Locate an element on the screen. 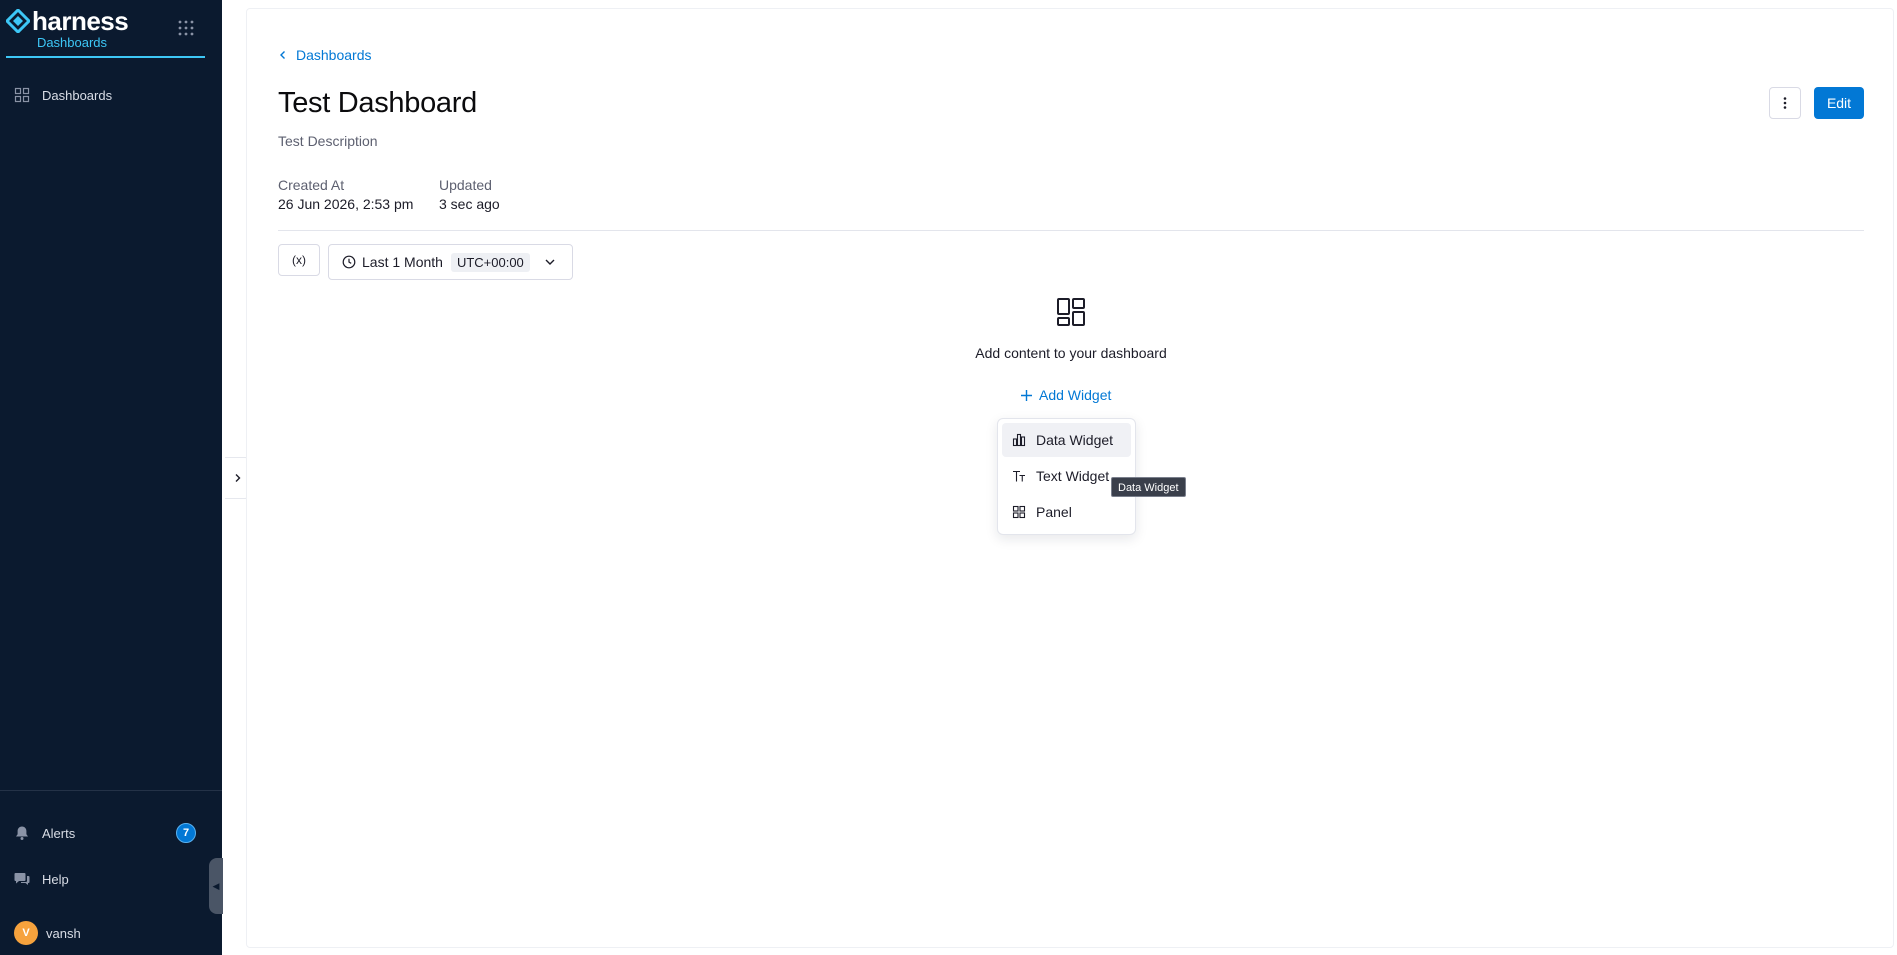  help-link: Help is located at coordinates (41, 879).